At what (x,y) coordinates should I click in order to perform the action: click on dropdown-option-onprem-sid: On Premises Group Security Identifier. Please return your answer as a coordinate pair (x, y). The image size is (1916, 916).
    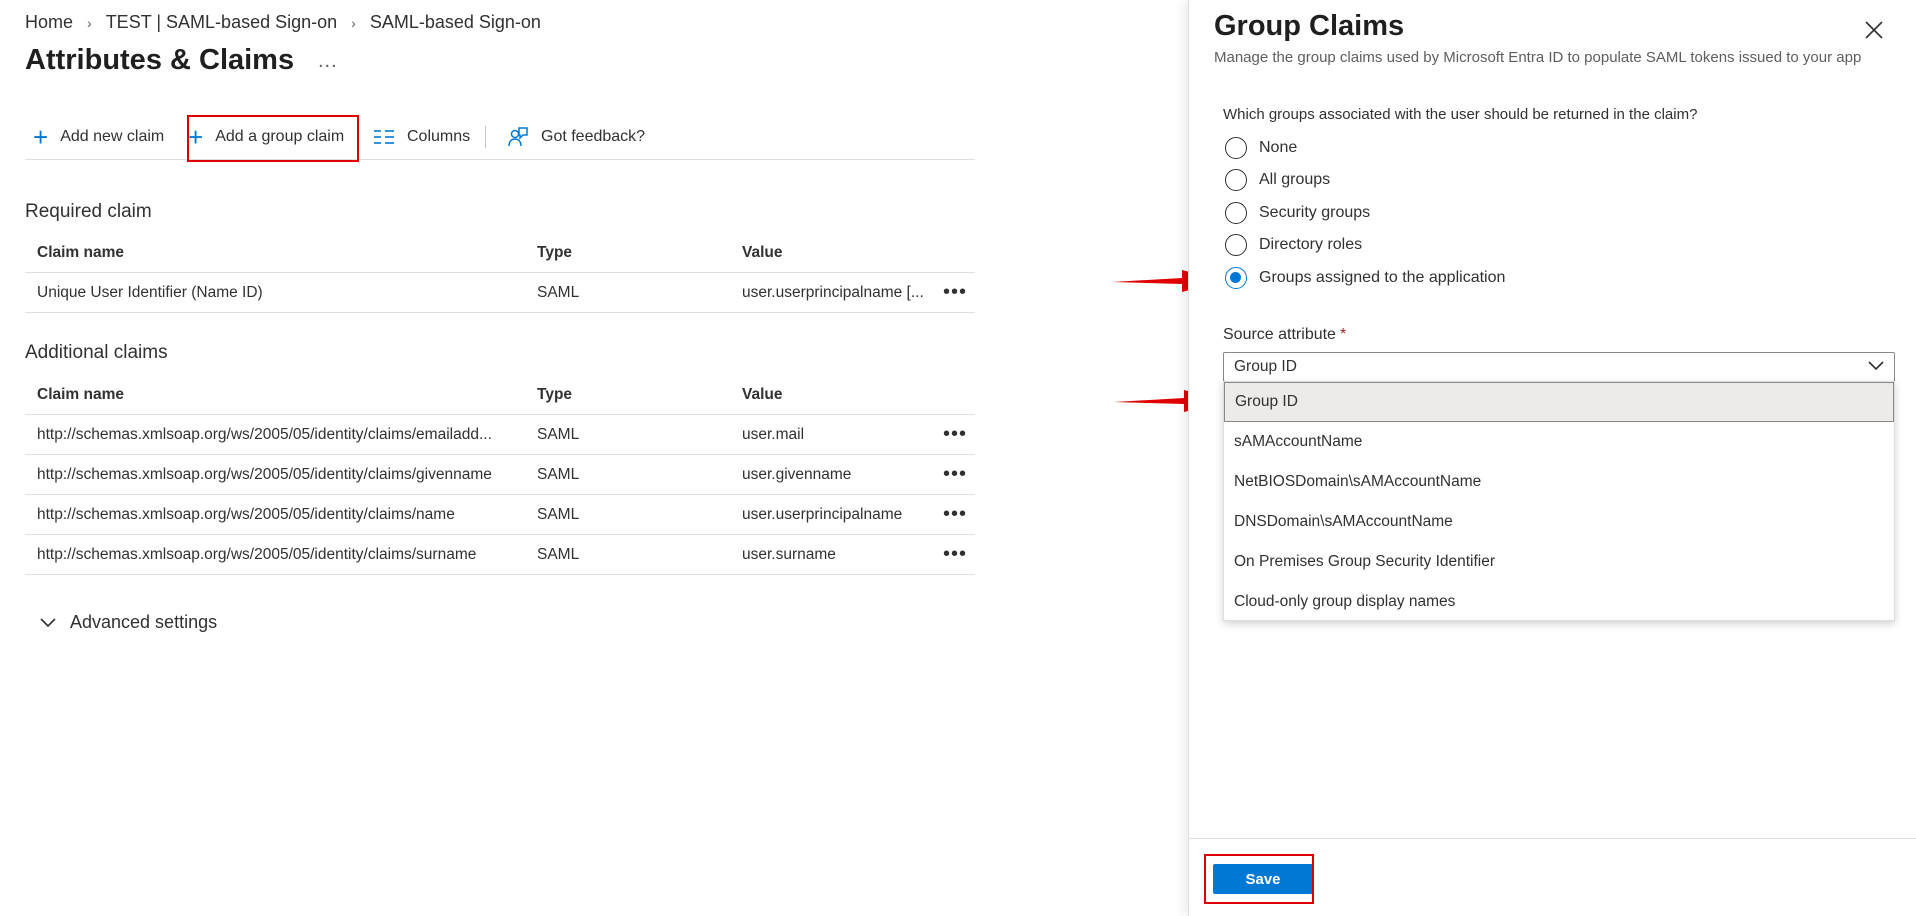
    Looking at the image, I should click on (1559, 562).